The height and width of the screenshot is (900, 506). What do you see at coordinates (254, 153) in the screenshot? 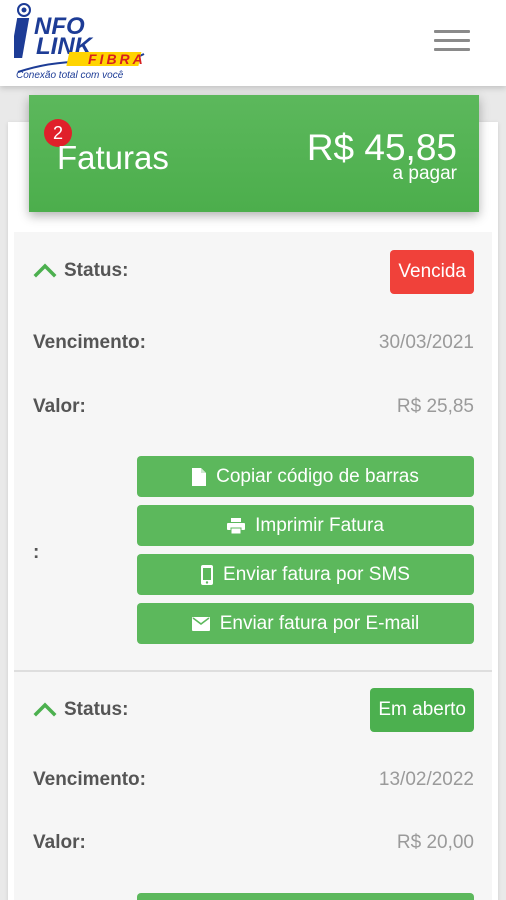
I see `invoices-summary-banner: 2 Faturas R$ 45,85 a pagar` at bounding box center [254, 153].